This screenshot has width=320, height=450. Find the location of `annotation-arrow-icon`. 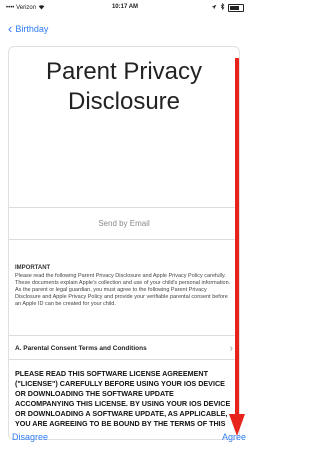

annotation-arrow-icon is located at coordinates (237, 247).